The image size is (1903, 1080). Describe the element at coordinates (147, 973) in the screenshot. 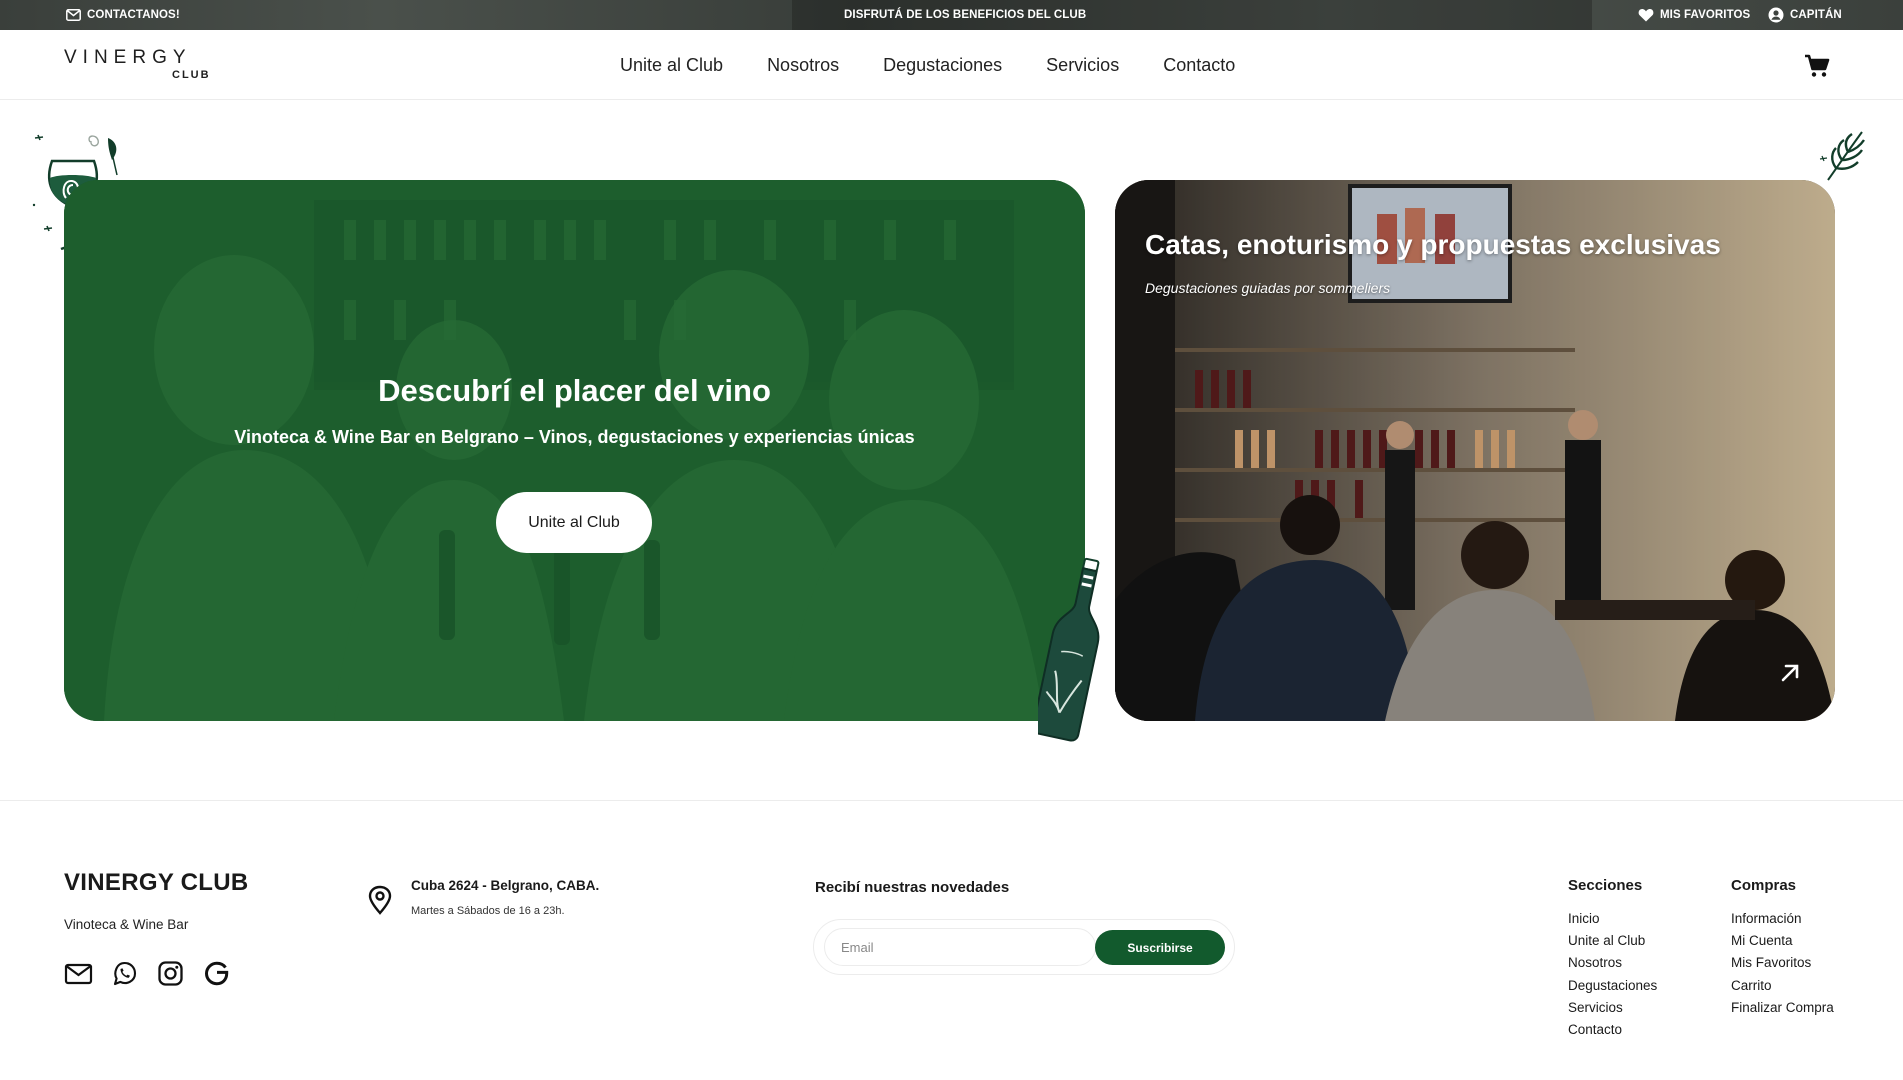

I see `social-links` at that location.